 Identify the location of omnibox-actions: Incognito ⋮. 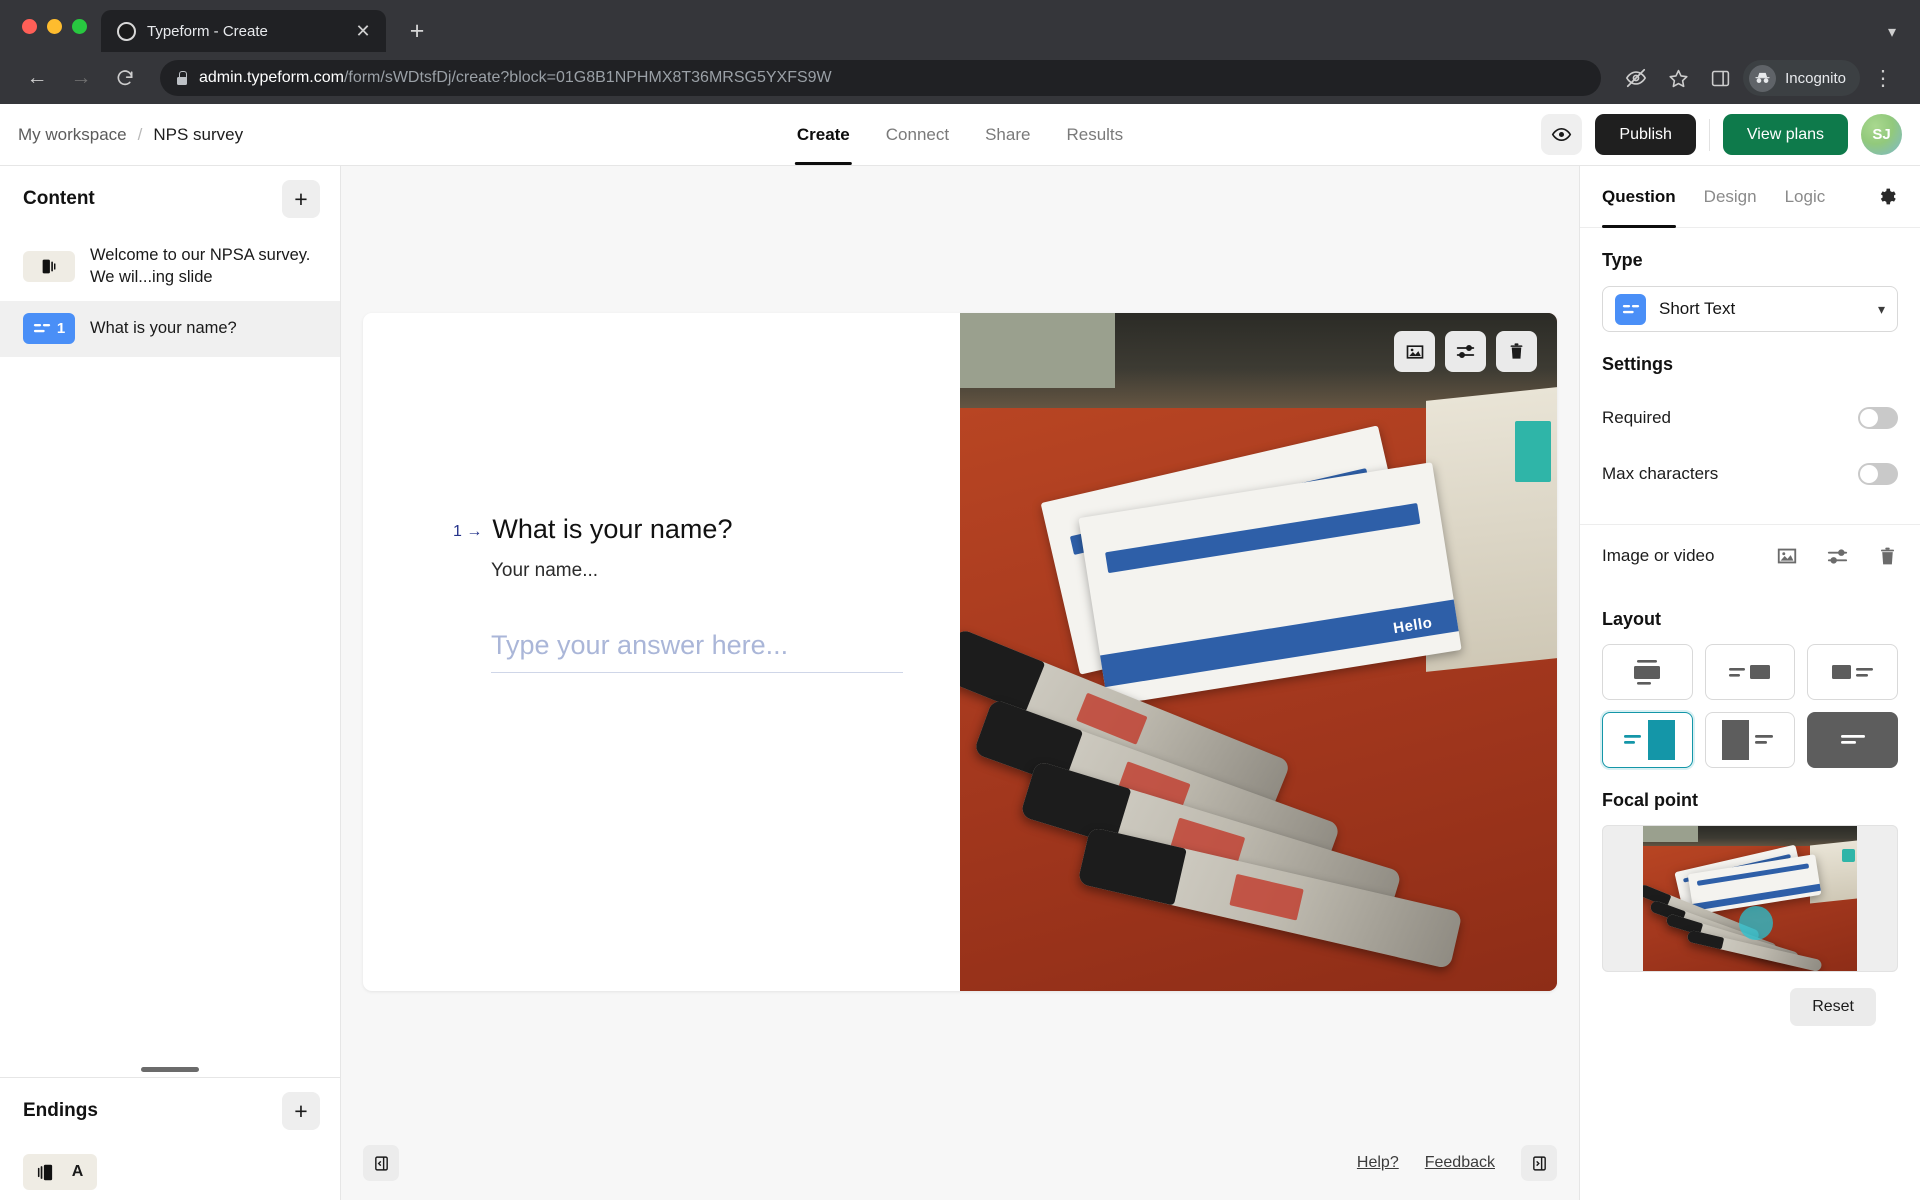
(1759, 78).